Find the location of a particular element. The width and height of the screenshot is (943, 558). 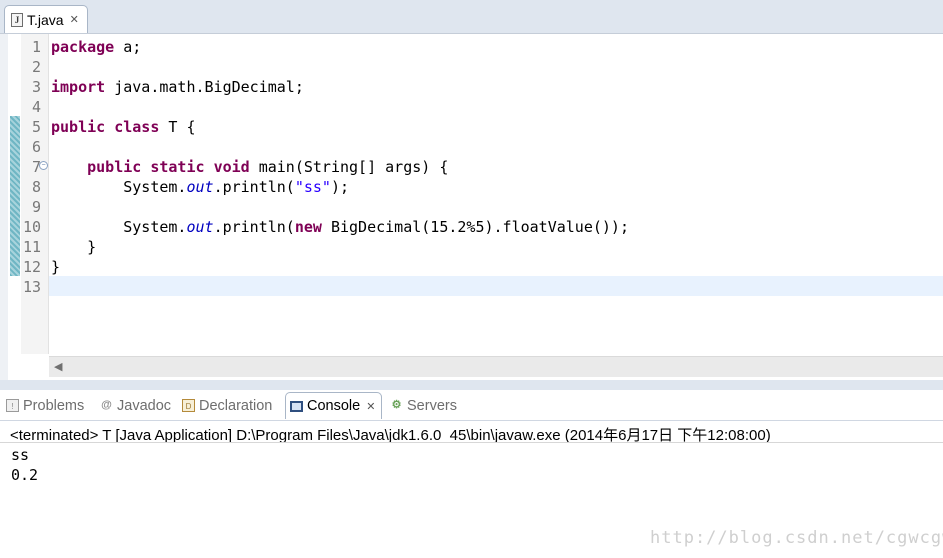

code-line: public static void main(String[] args) { is located at coordinates (249, 167).